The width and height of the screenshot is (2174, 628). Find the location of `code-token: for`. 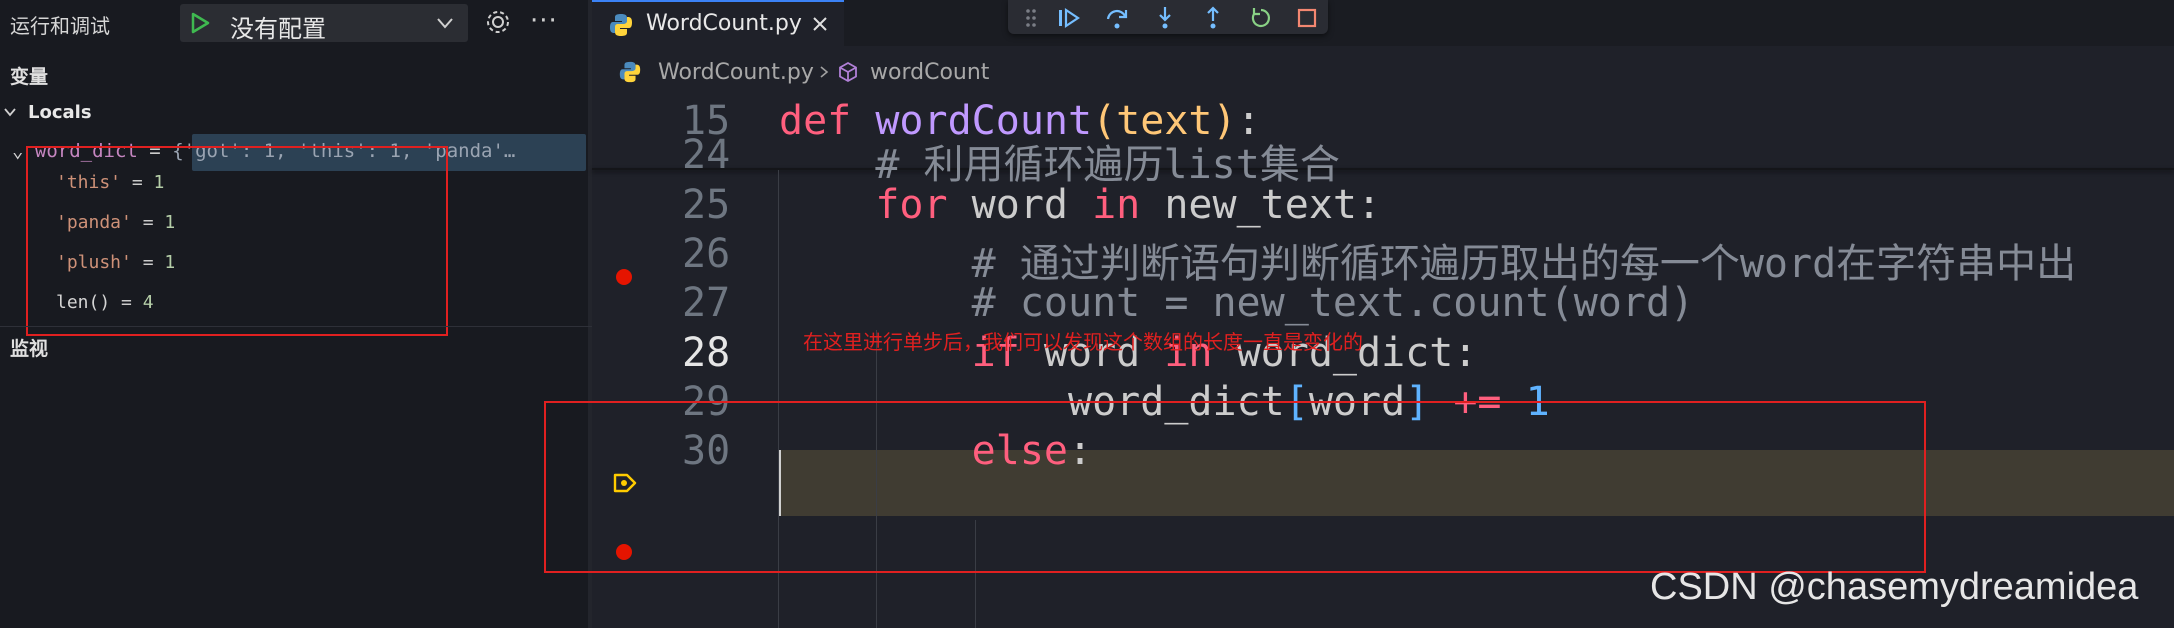

code-token: for is located at coordinates (875, 205).